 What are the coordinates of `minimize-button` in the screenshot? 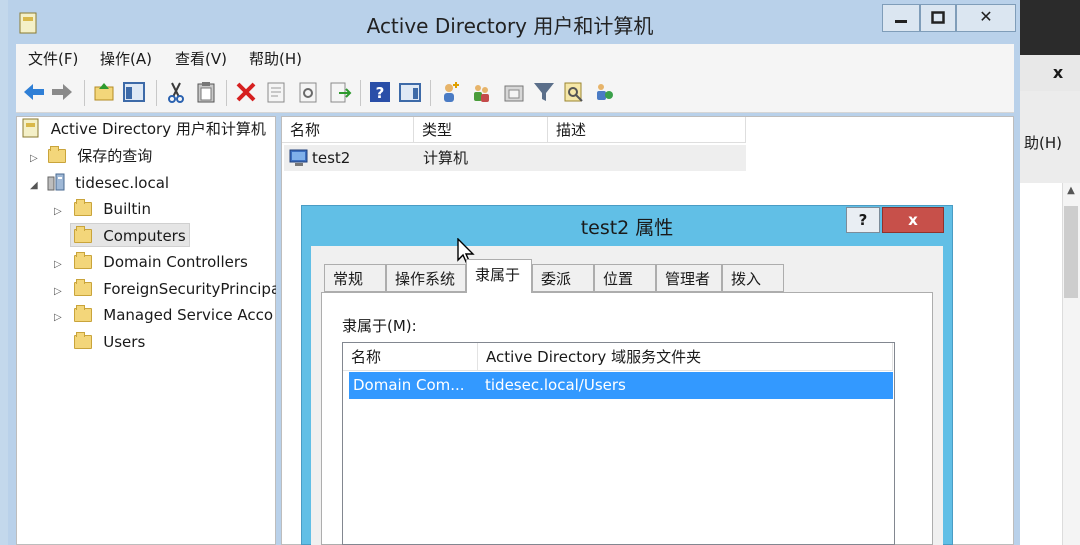 It's located at (901, 18).